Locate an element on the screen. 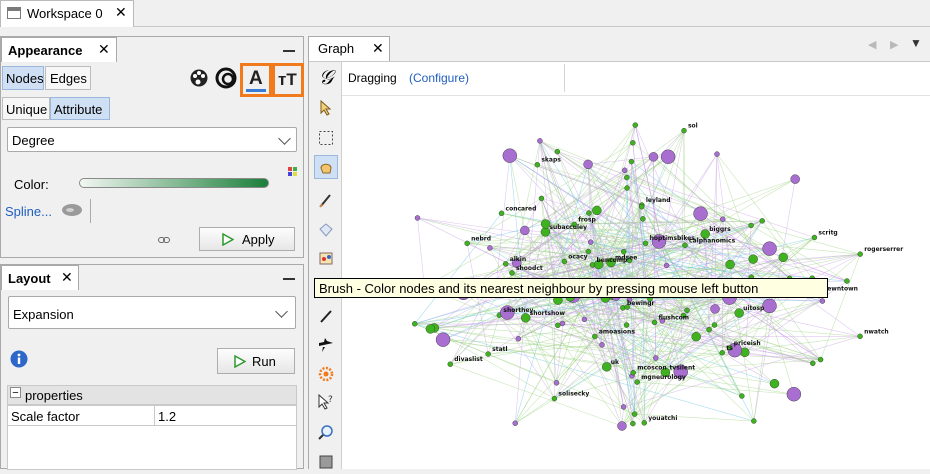  scroll-left-icon: ◀ is located at coordinates (872, 44).